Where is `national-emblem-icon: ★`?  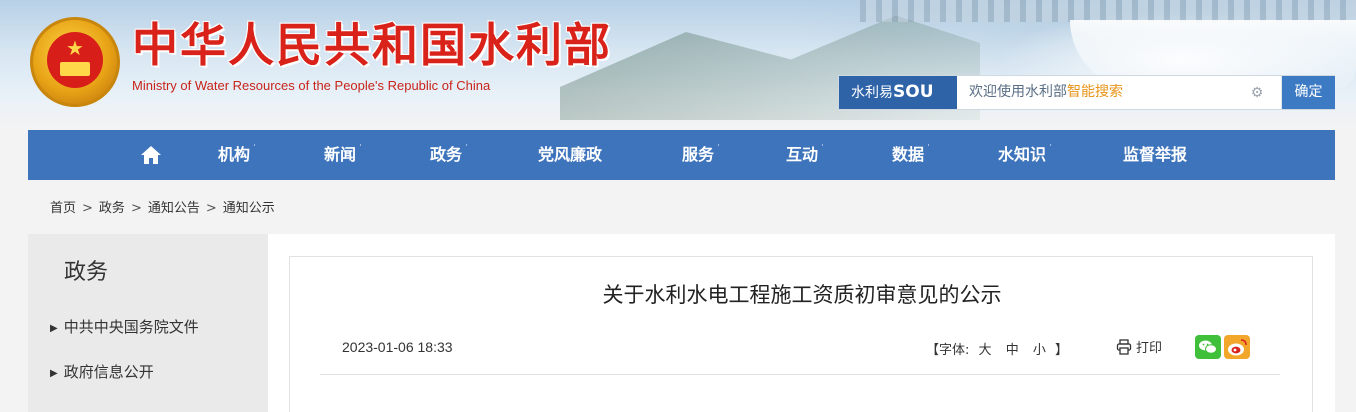
national-emblem-icon: ★ is located at coordinates (75, 62).